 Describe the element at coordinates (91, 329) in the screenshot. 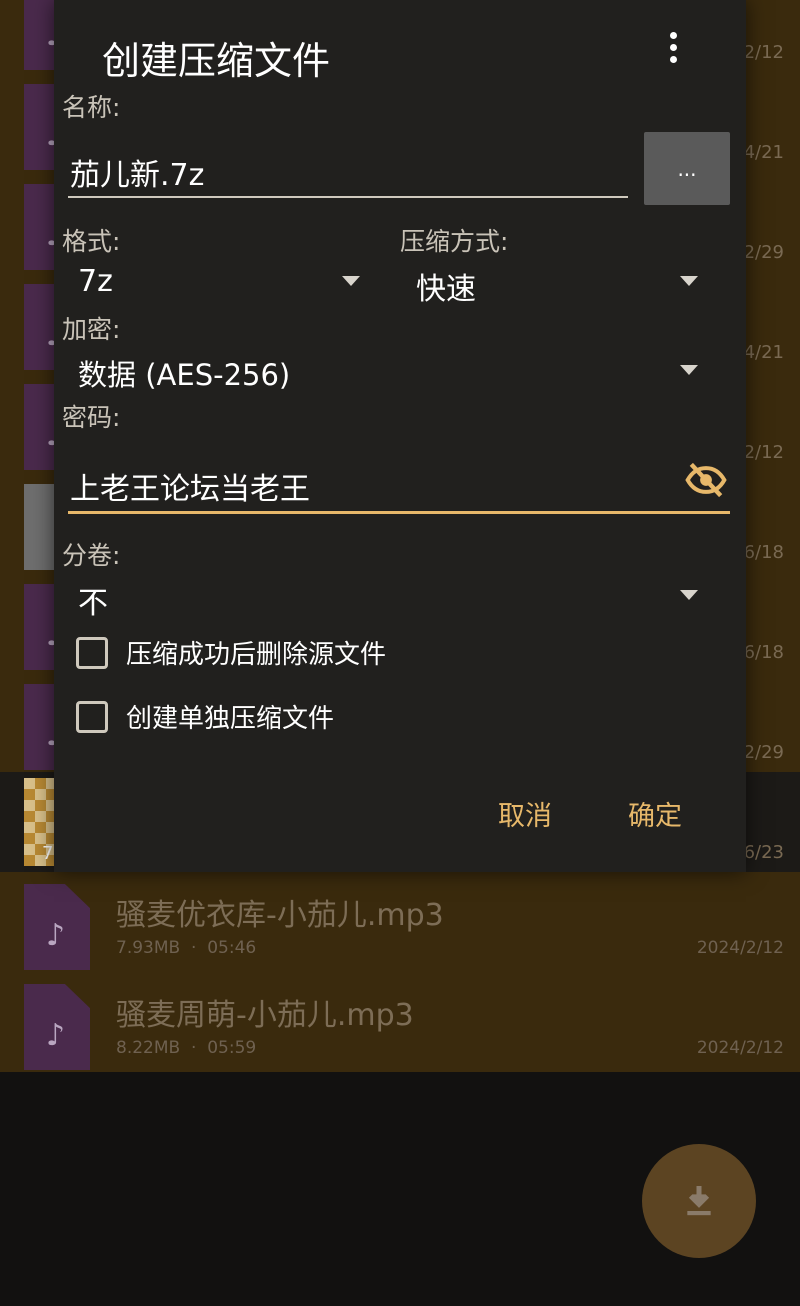

I see `encryption-label: 加密:` at that location.